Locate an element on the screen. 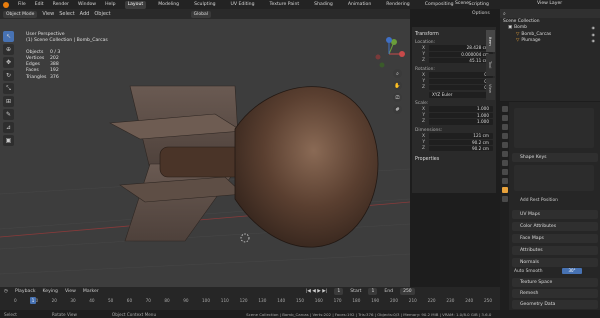 The width and height of the screenshot is (600, 318). render-tab-icon is located at coordinates (504, 118).